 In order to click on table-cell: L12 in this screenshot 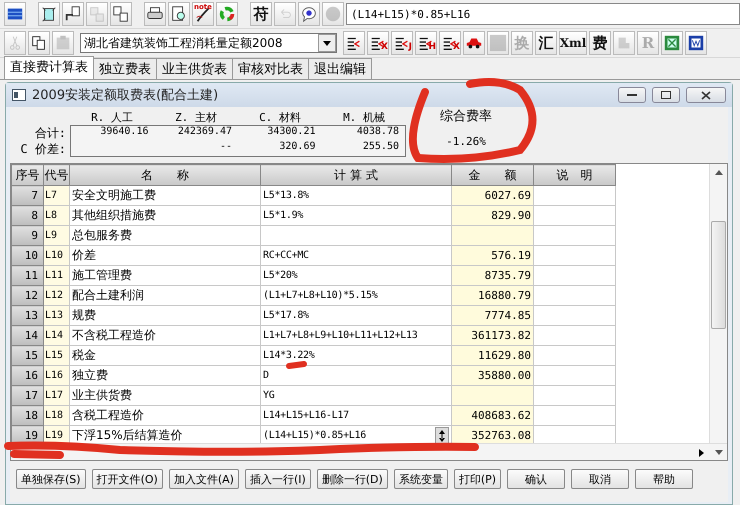, I will do `click(57, 296)`.